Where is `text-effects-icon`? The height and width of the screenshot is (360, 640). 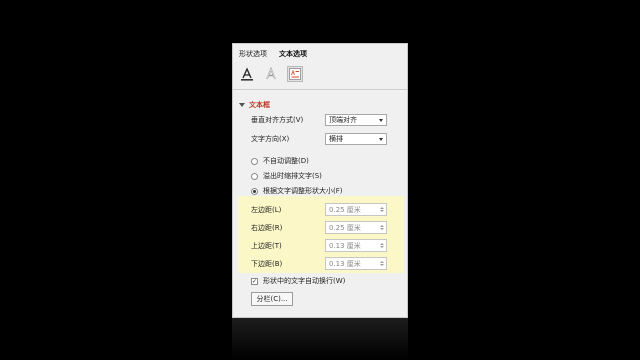
text-effects-icon is located at coordinates (271, 74).